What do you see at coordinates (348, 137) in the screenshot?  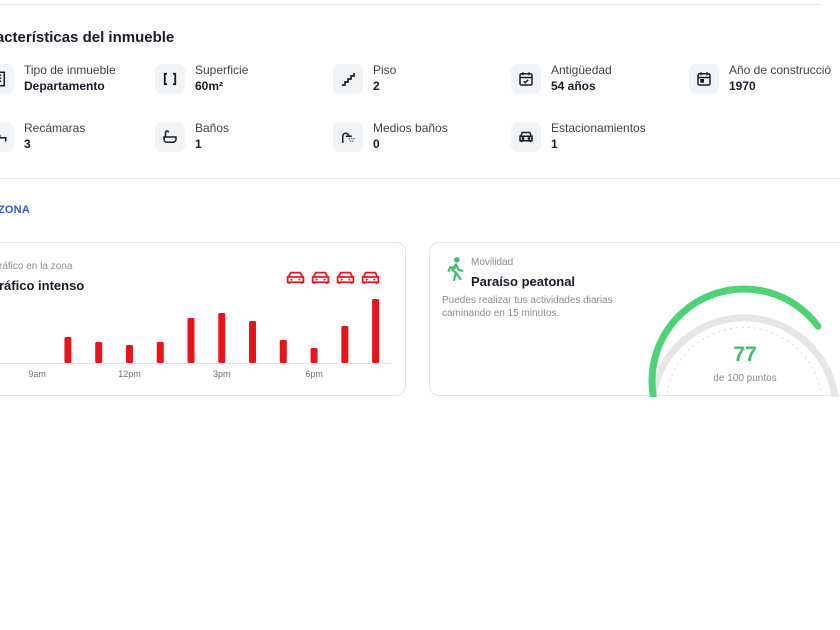 I see `shower-icon` at bounding box center [348, 137].